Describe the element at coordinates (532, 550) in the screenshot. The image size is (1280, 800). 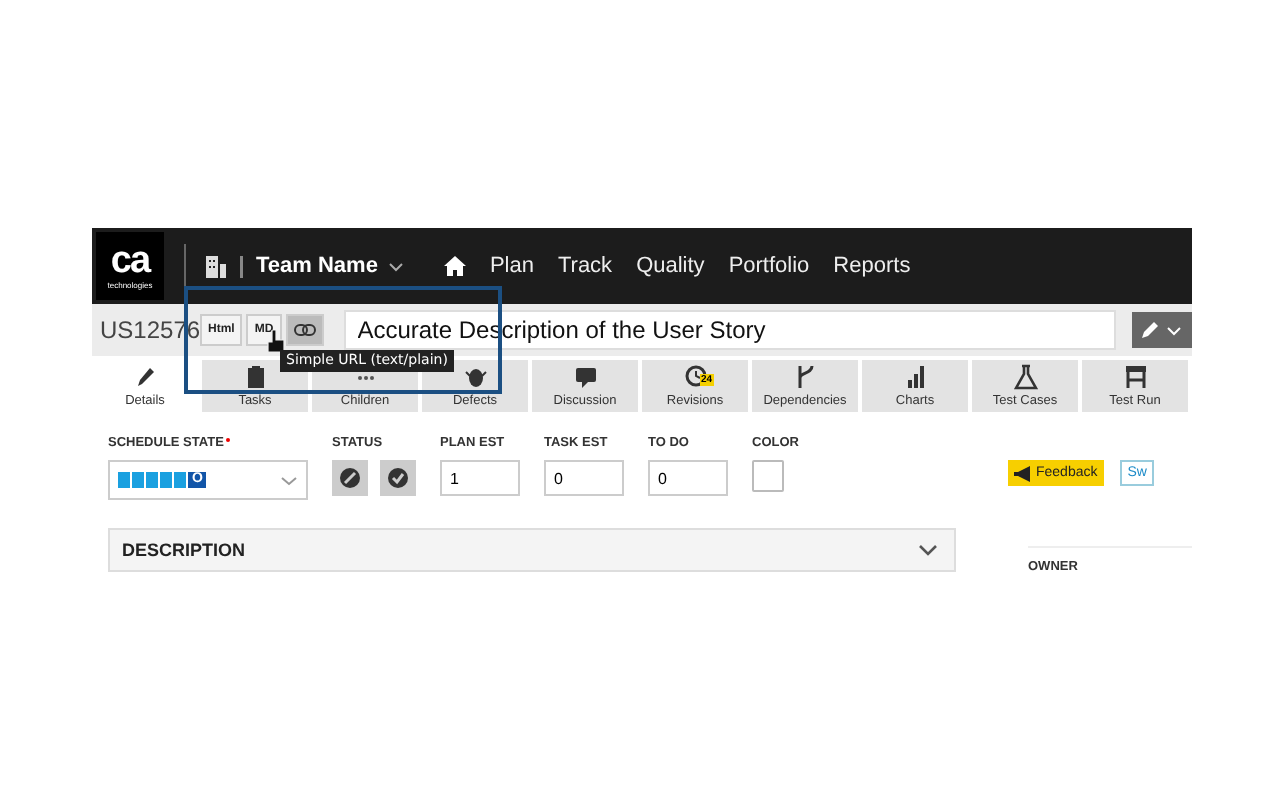
I see `description-panel: DESCRIPTION` at that location.